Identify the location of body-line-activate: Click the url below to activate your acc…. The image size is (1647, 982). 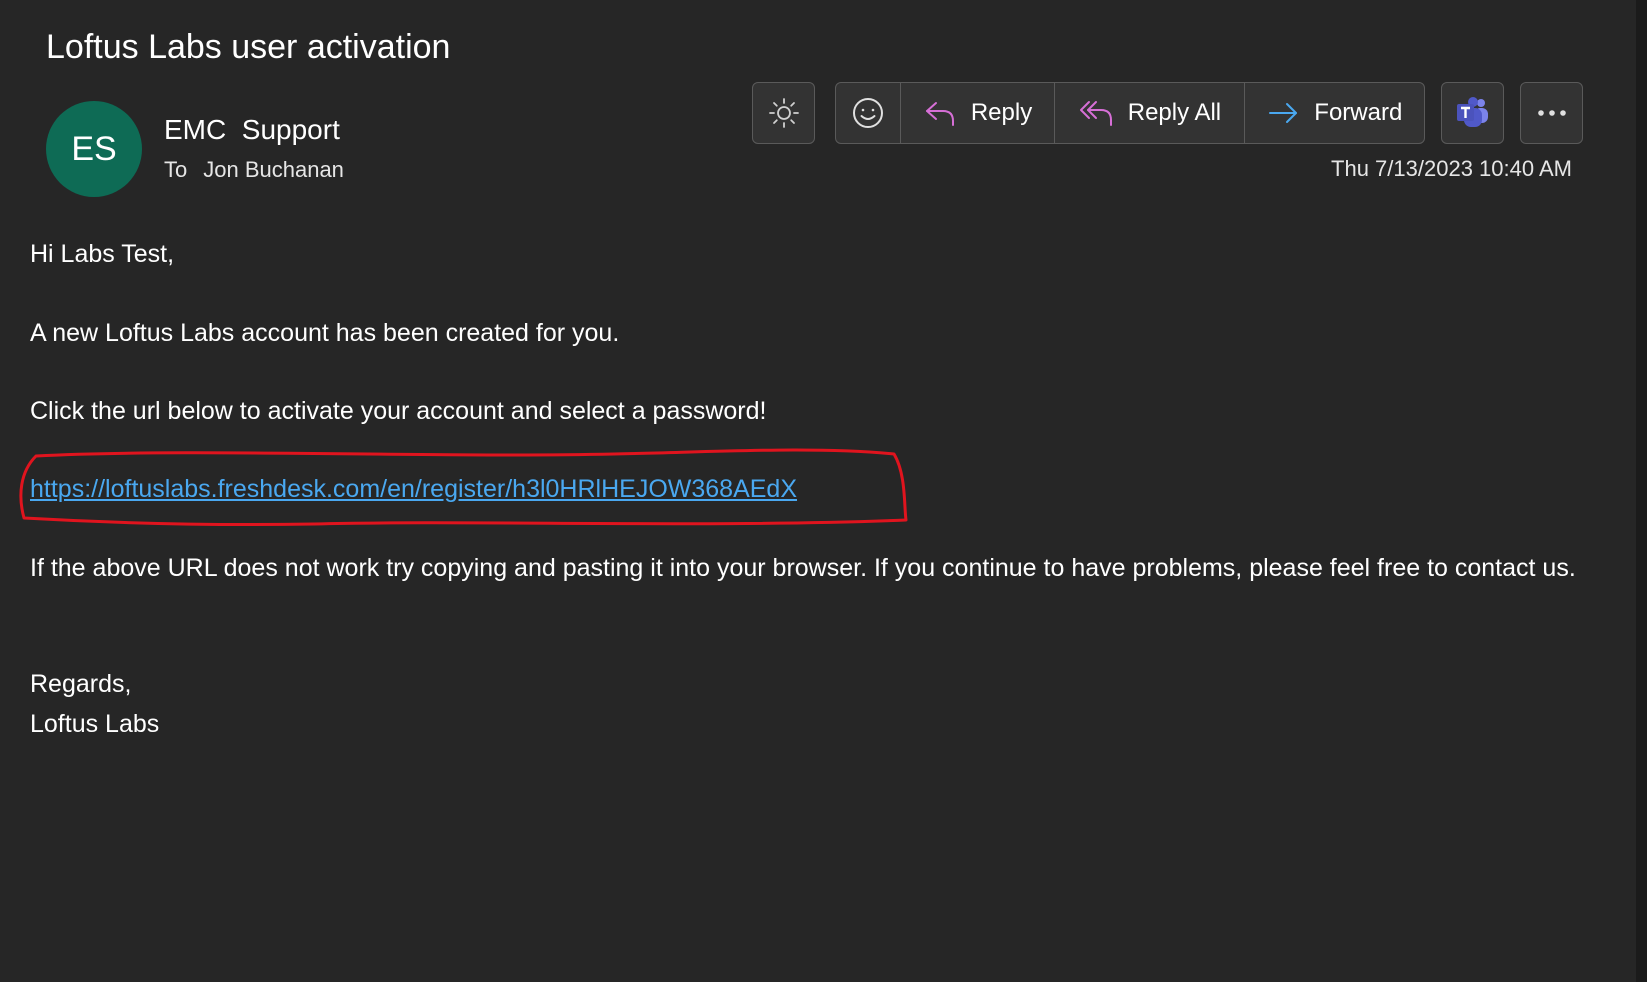
(398, 411).